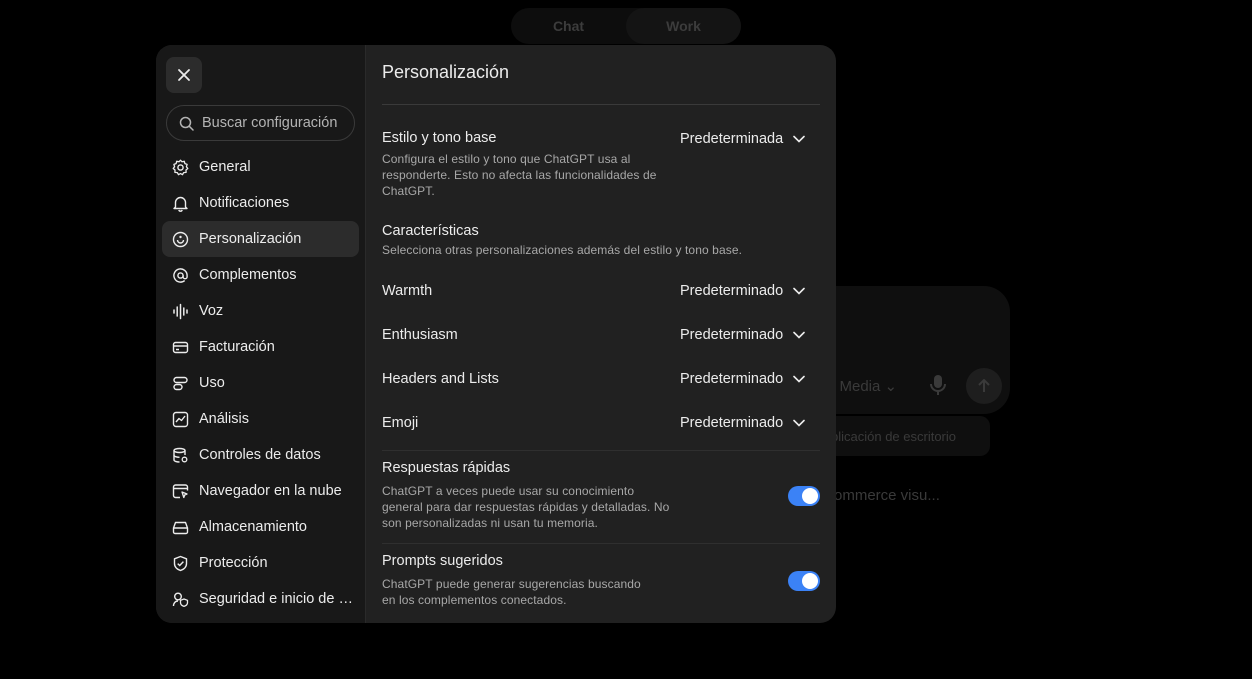 The width and height of the screenshot is (1252, 679). I want to click on sidebar-item-billing: Facturación, so click(260, 347).